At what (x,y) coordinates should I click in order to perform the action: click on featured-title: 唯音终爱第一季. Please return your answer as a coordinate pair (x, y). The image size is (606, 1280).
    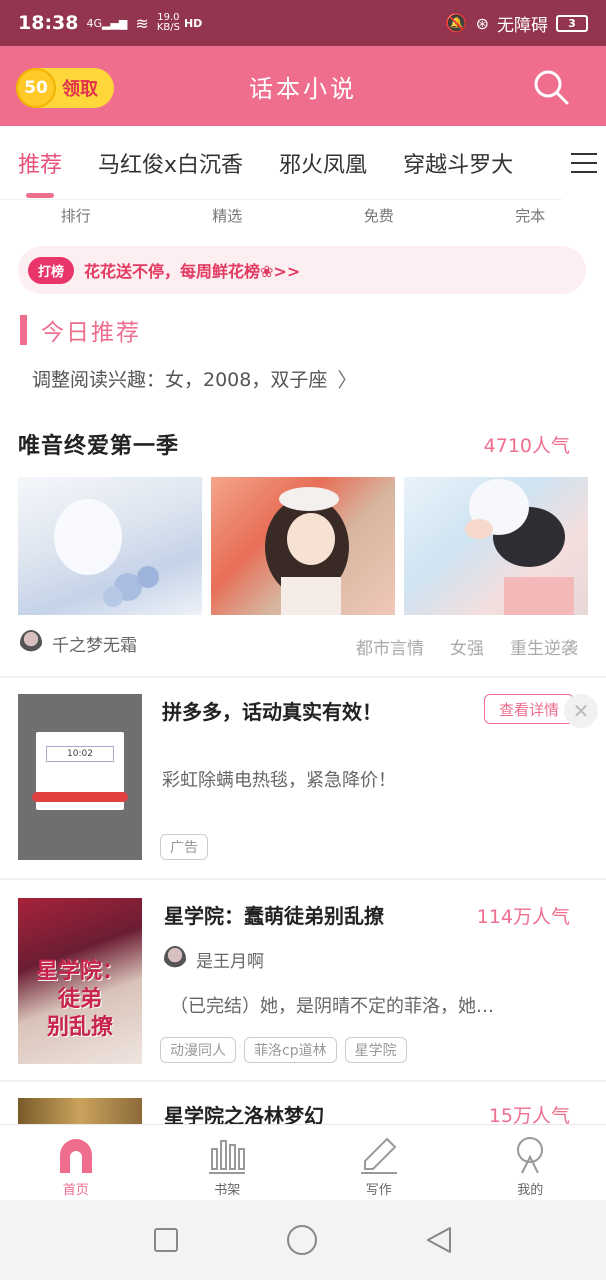
    Looking at the image, I should click on (98, 444).